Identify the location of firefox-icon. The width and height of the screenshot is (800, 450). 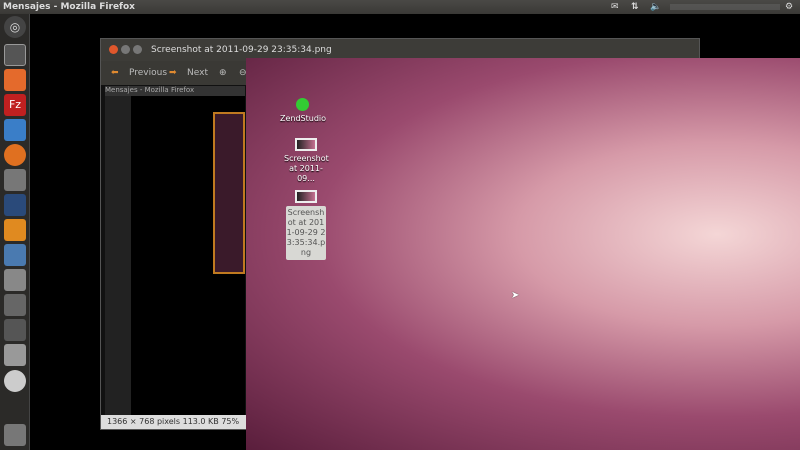
(15, 155).